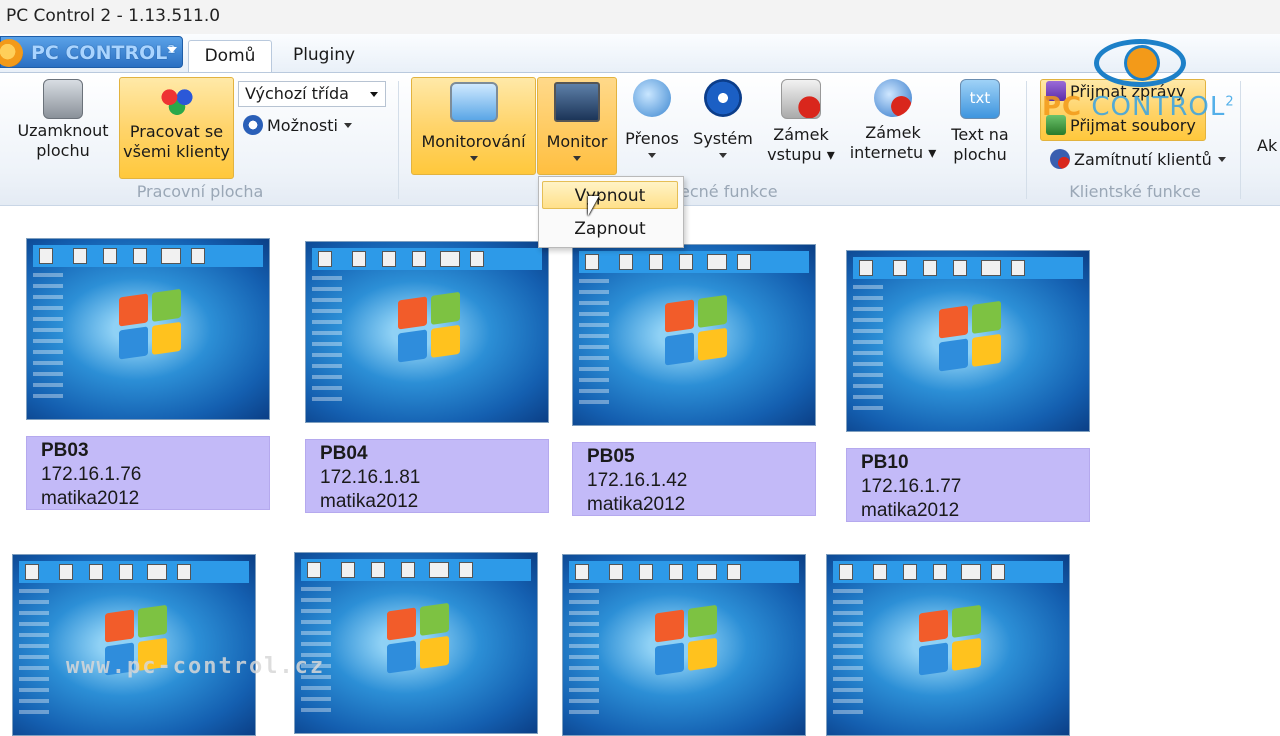 The width and height of the screenshot is (1280, 736). What do you see at coordinates (577, 141) in the screenshot?
I see `monitor-label: Monitor` at bounding box center [577, 141].